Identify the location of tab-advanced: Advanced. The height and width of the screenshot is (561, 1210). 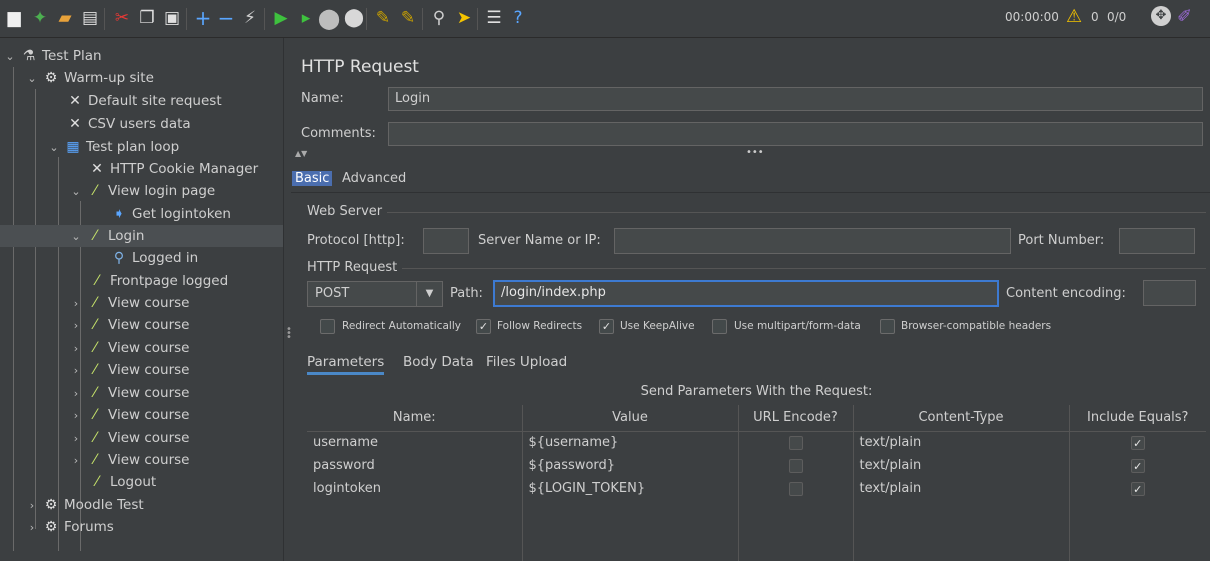
(374, 178).